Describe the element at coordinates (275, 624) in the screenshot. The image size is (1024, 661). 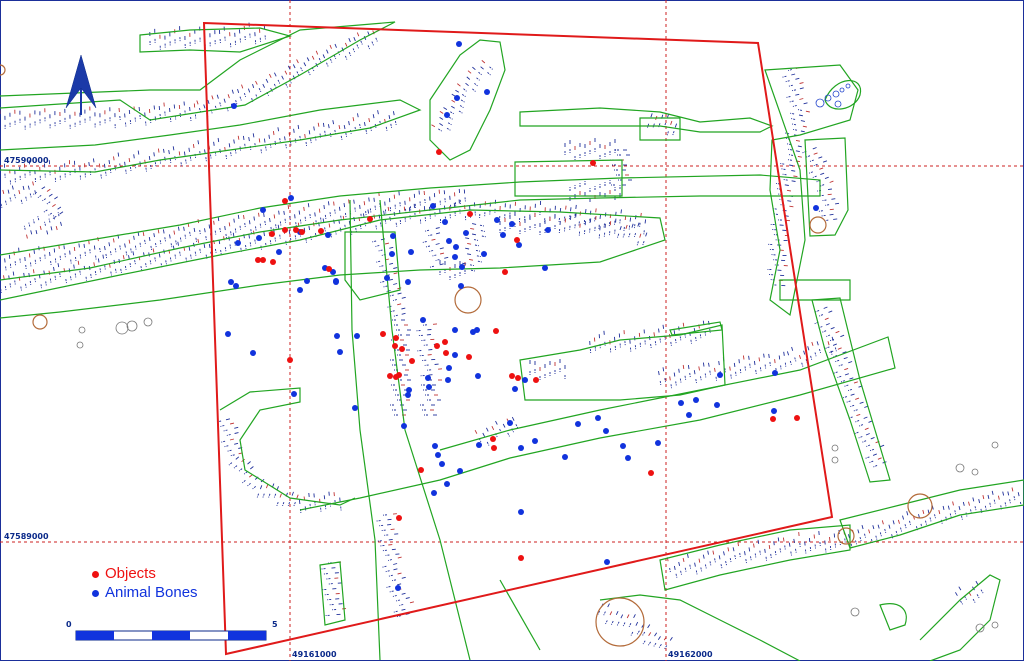
I see `scale-end-label: 5` at that location.